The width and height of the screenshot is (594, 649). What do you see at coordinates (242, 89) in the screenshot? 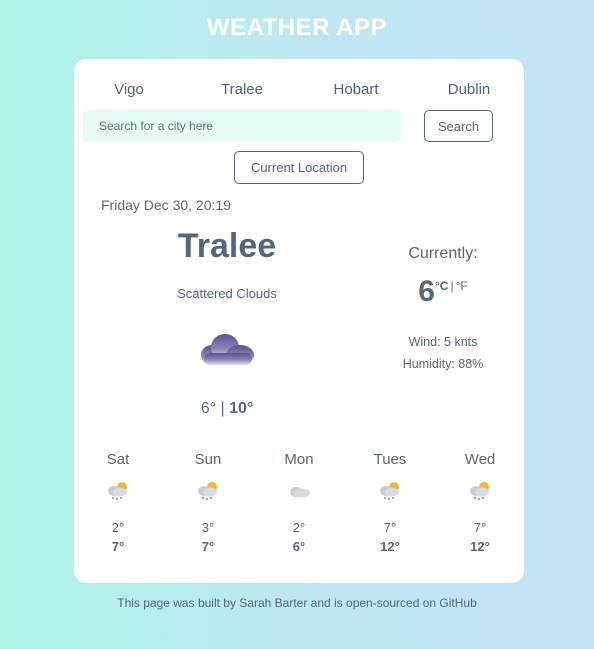
I see `city-link-tralee: Tralee` at bounding box center [242, 89].